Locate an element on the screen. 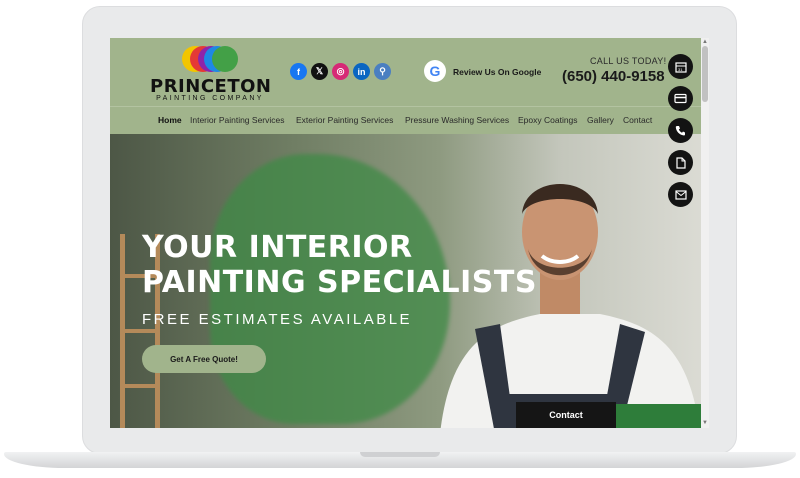 The height and width of the screenshot is (478, 800). logo-circles is located at coordinates (212, 61).